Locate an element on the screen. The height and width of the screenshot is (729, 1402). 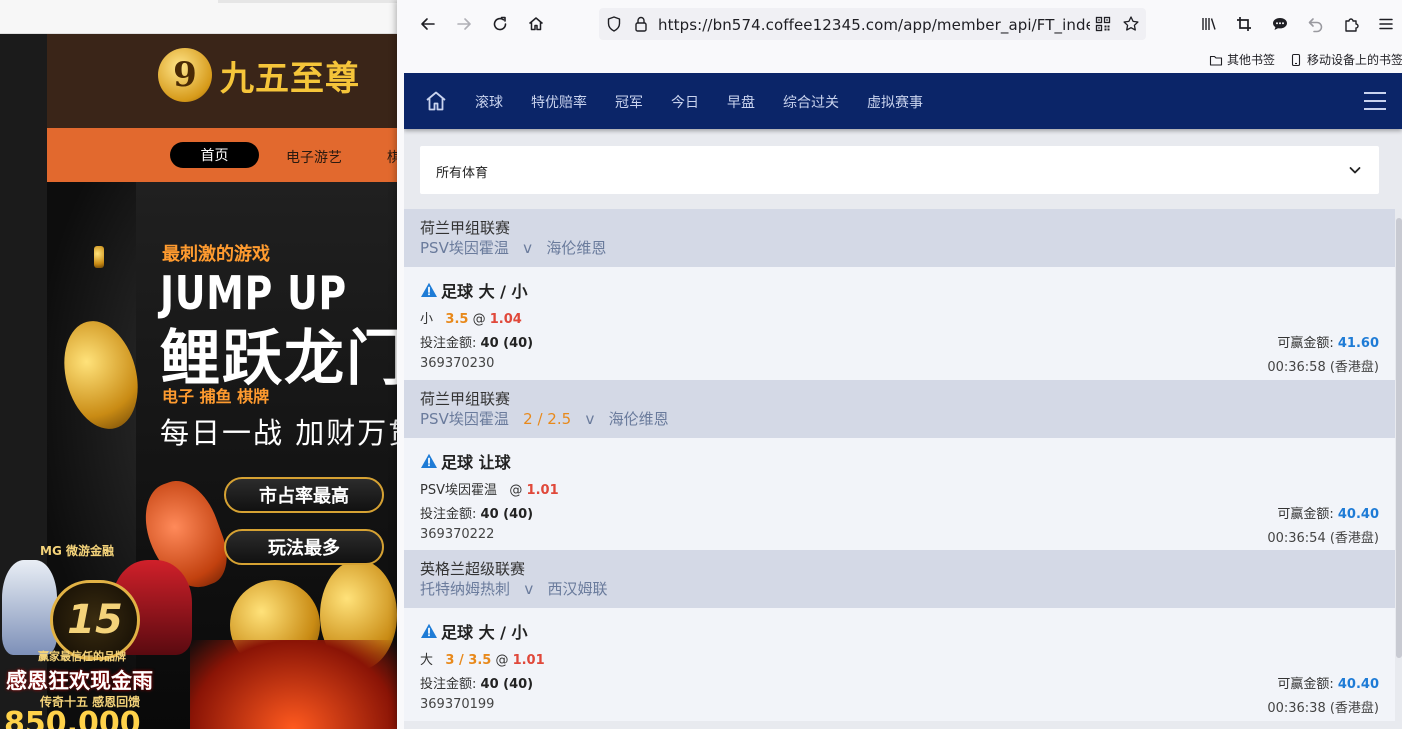
undo-icon is located at coordinates (1315, 25).